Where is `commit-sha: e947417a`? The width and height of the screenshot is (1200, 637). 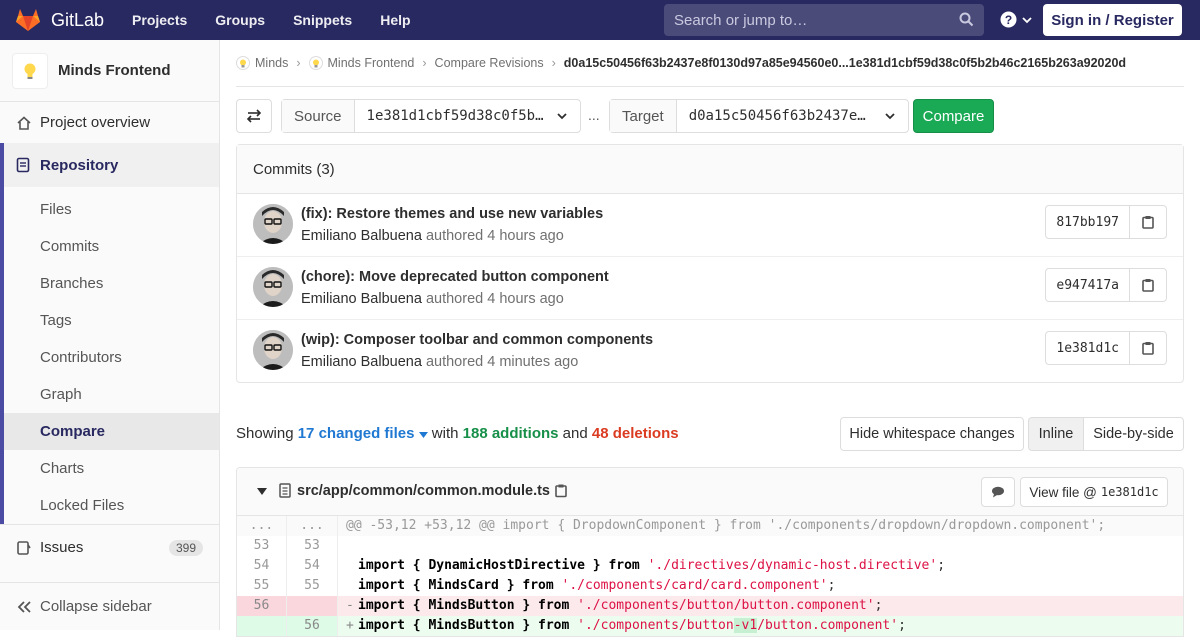 commit-sha: e947417a is located at coordinates (1088, 285).